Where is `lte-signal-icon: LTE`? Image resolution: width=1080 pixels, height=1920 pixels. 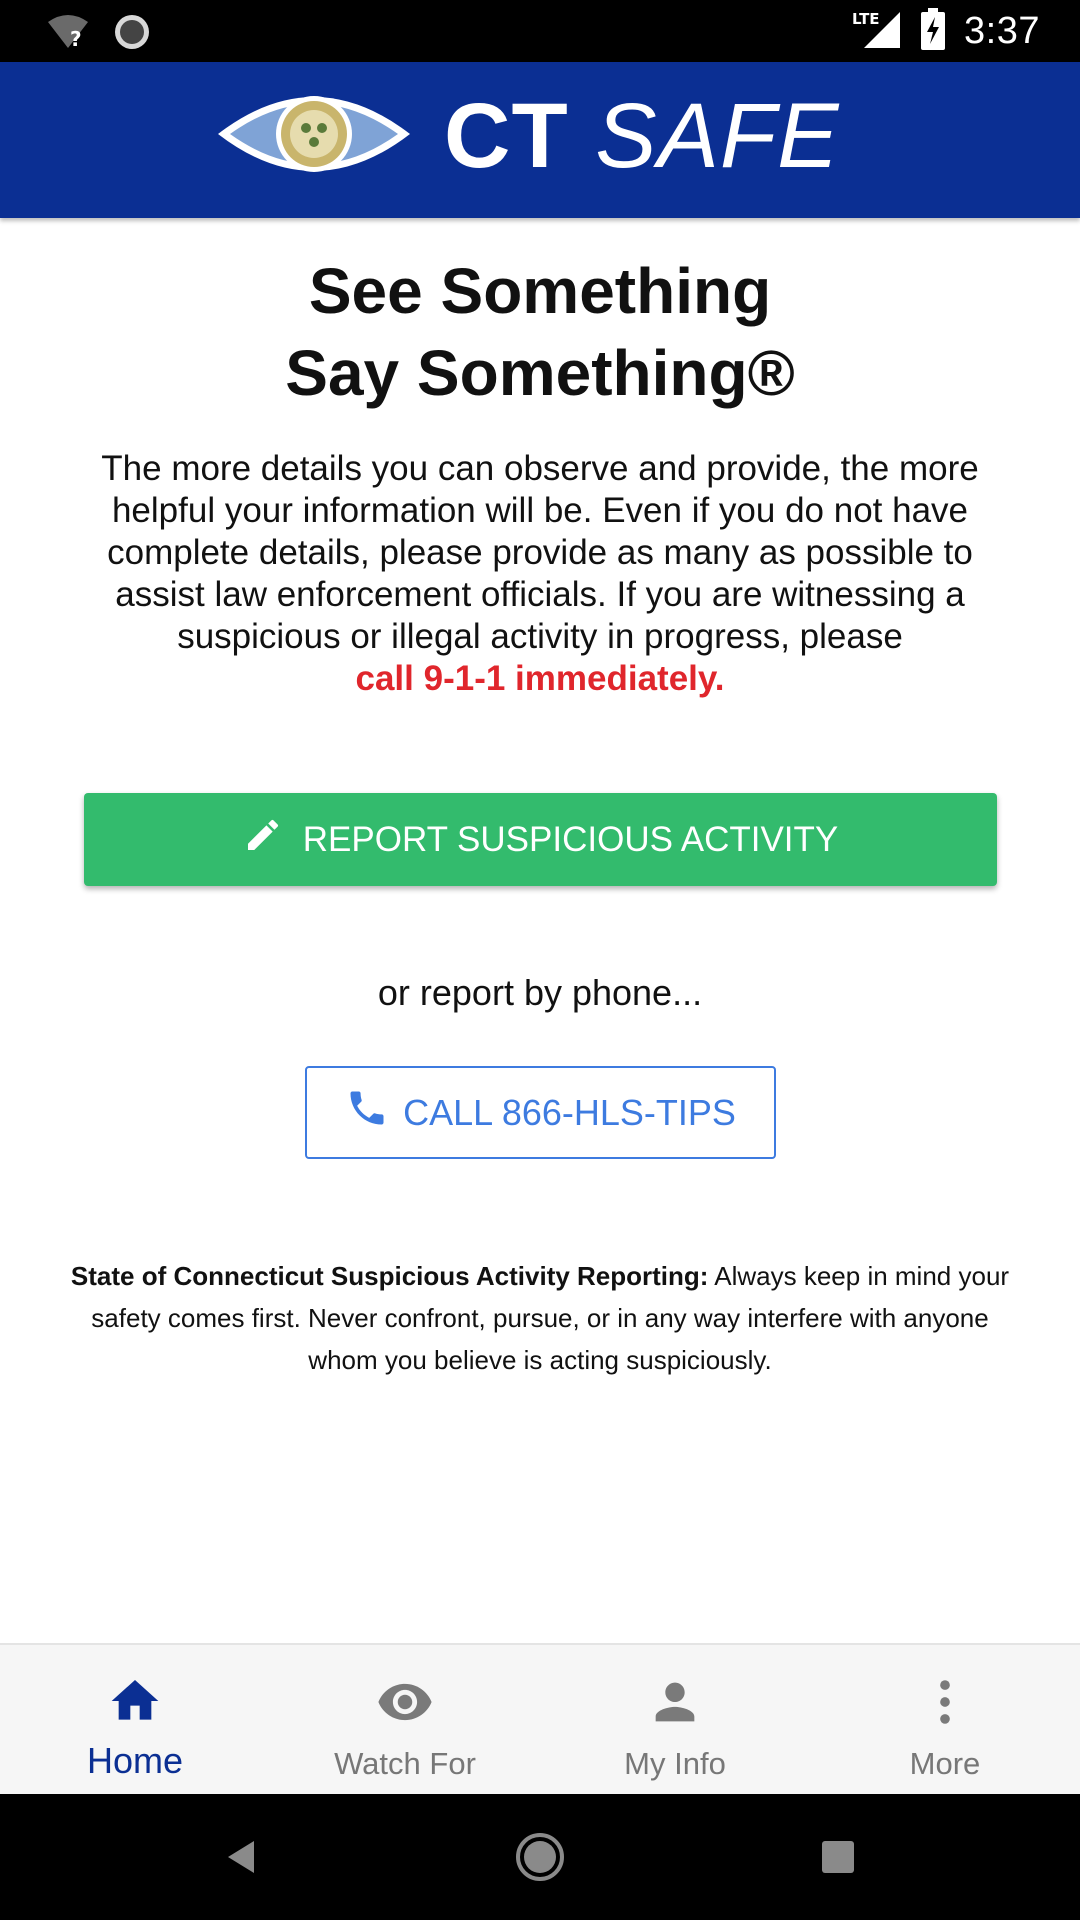 lte-signal-icon: LTE is located at coordinates (877, 31).